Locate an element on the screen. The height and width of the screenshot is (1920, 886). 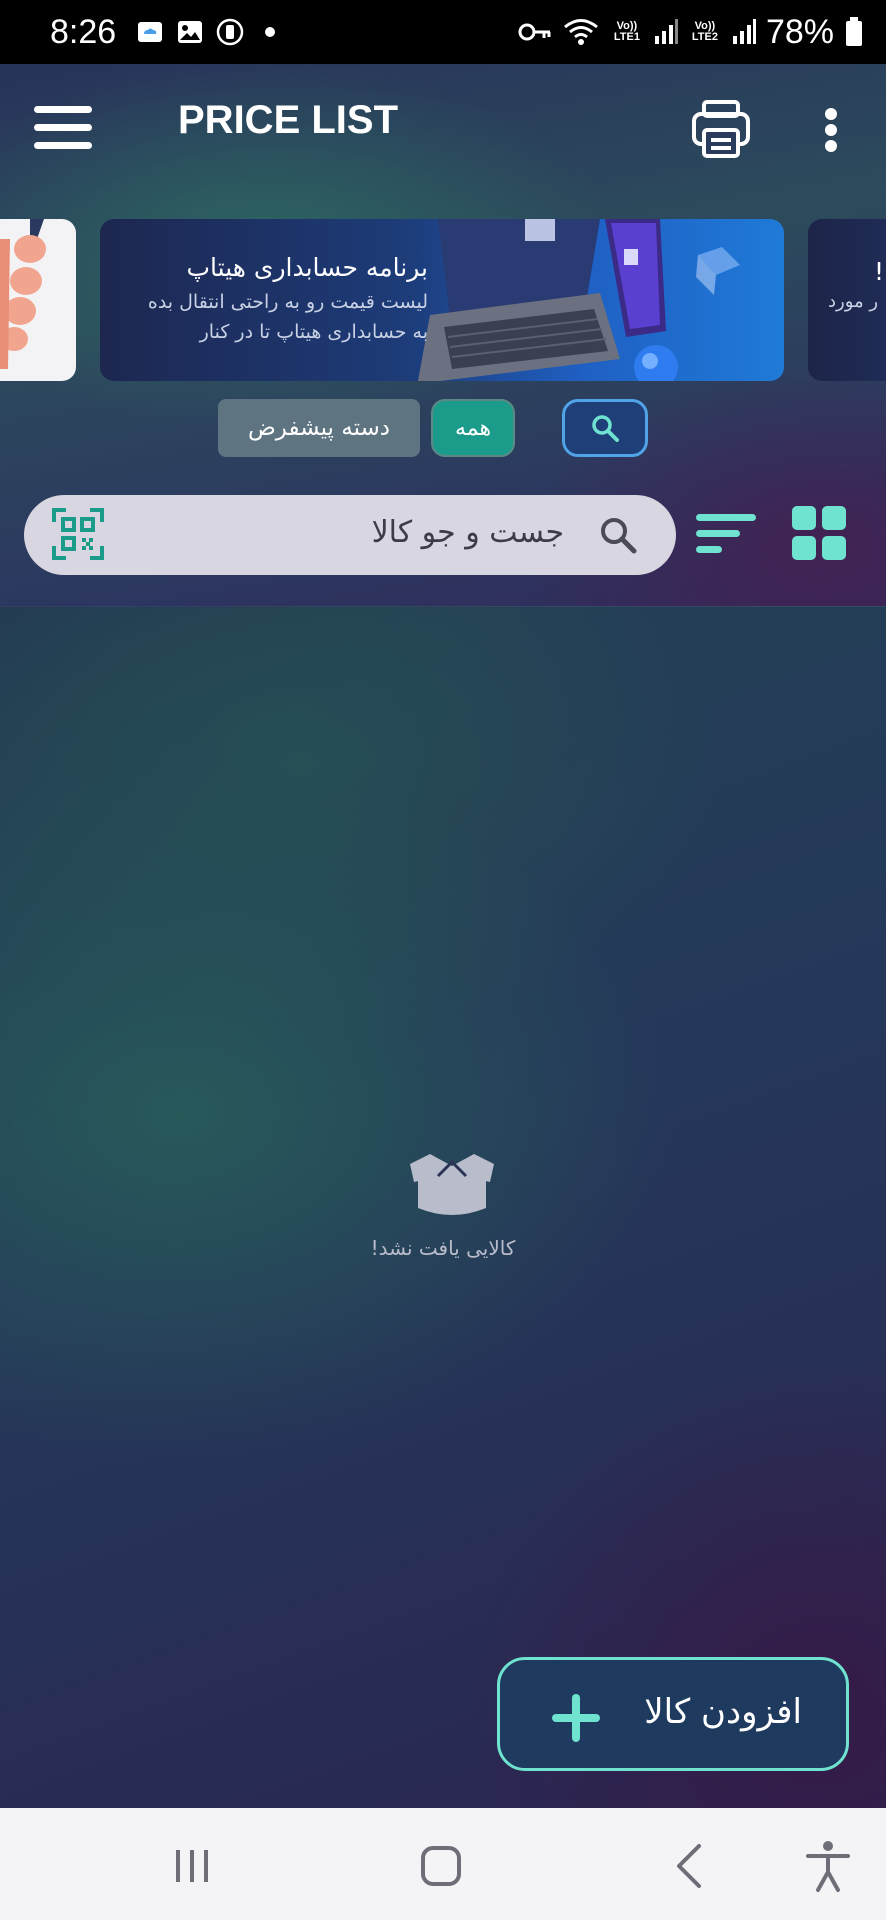
wifi-icon is located at coordinates (580, 32).